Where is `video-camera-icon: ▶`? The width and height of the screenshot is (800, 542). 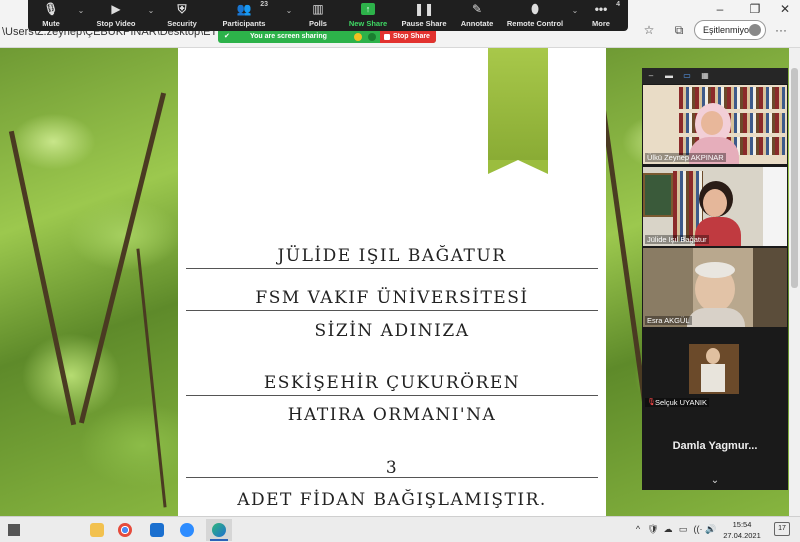 video-camera-icon: ▶ is located at coordinates (116, 9).